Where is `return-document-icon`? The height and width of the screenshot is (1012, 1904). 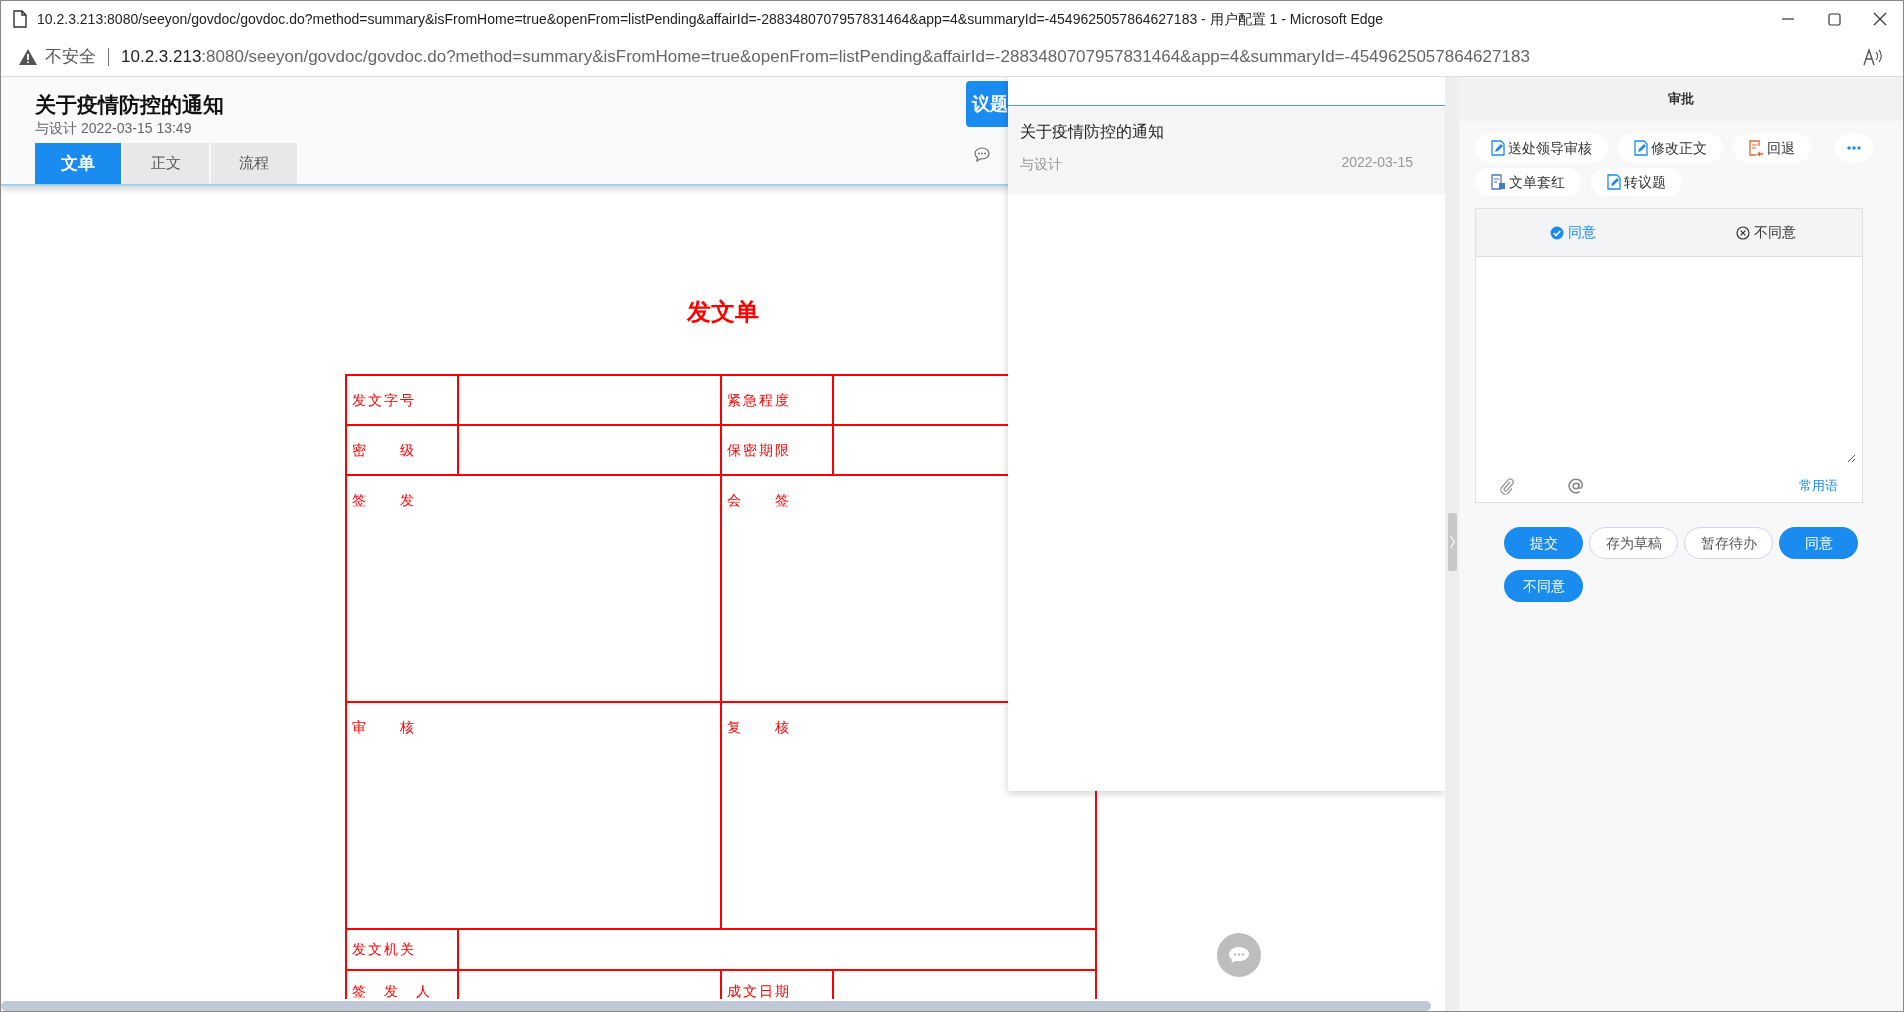 return-document-icon is located at coordinates (1756, 148).